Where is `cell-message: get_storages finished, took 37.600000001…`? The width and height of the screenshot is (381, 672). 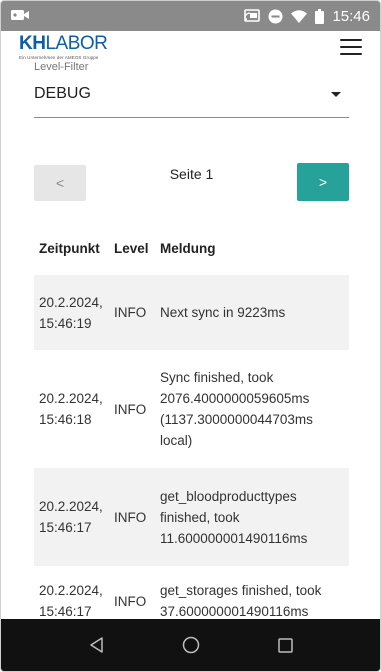 cell-message: get_storages finished, took 37.600000001… is located at coordinates (241, 601).